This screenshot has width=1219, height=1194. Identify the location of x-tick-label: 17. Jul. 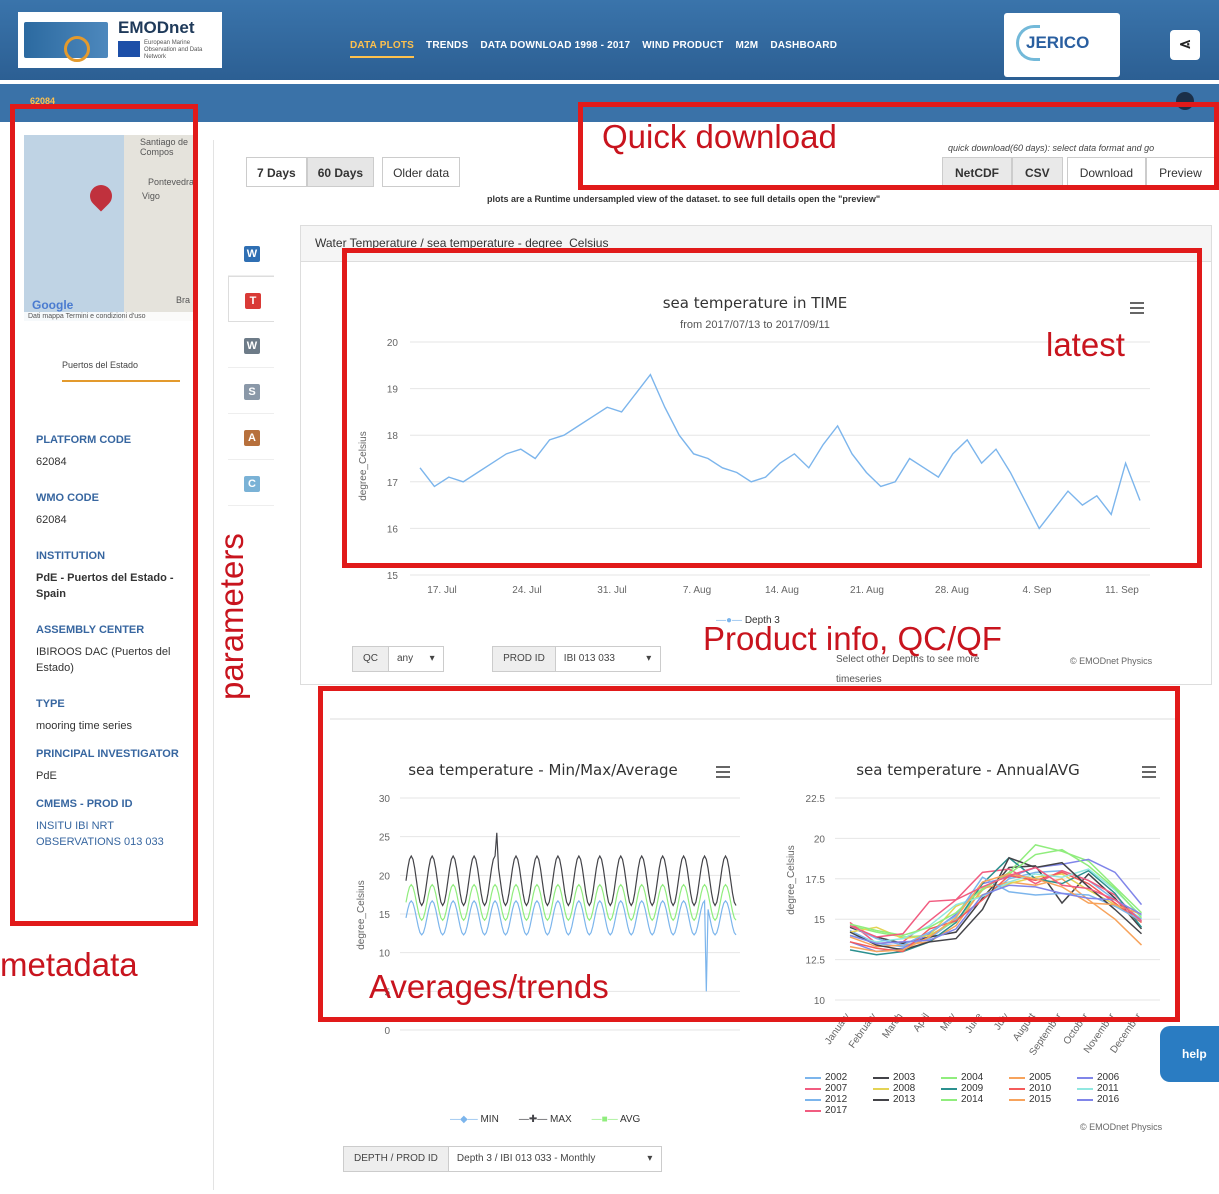
(441, 590).